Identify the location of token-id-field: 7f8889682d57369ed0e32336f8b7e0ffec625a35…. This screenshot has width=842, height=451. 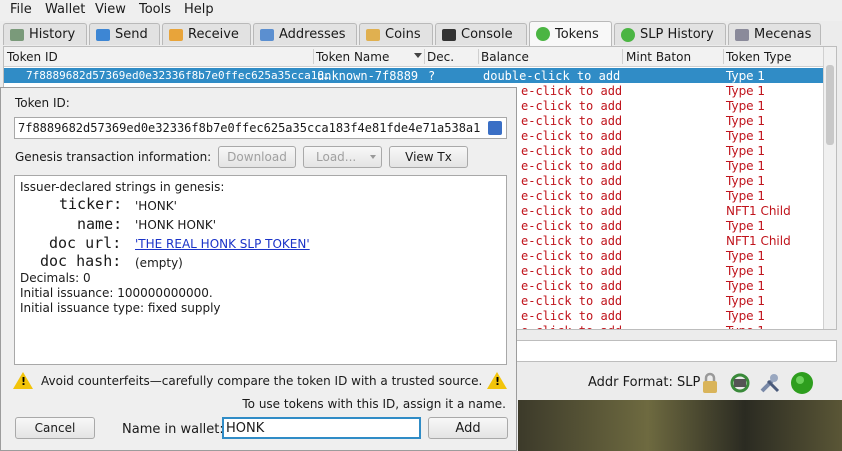
(260, 128).